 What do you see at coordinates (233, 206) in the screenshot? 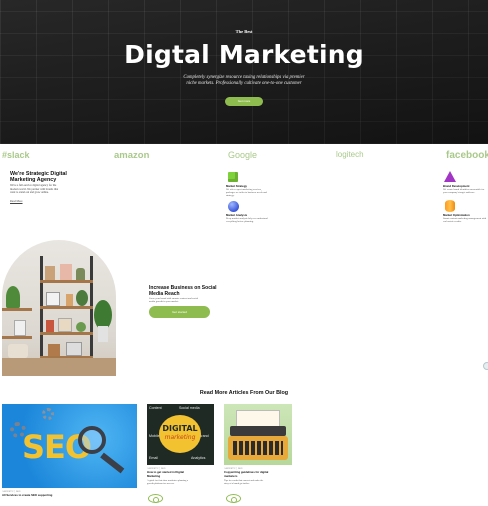
I see `sphere-icon` at bounding box center [233, 206].